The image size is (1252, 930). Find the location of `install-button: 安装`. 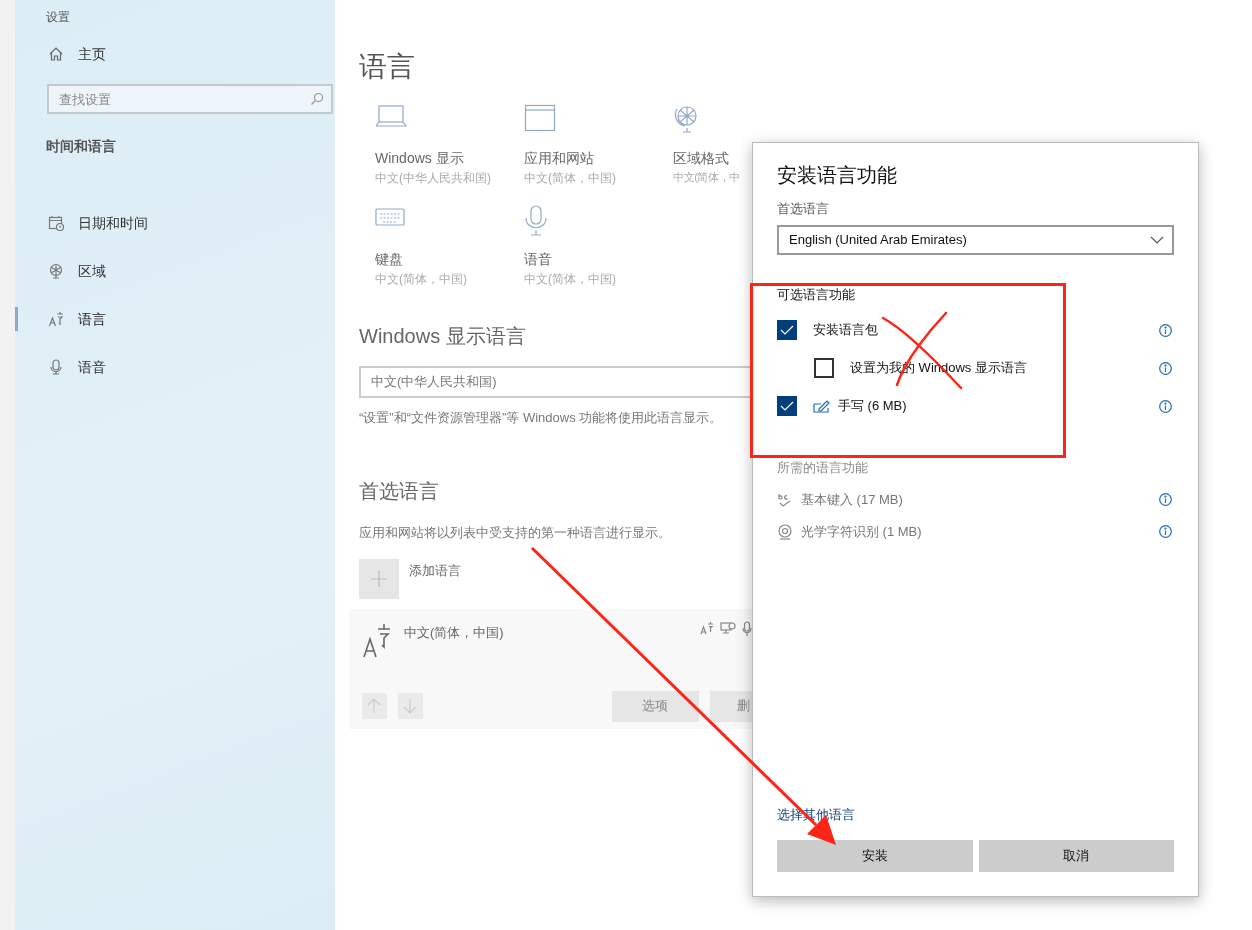

install-button: 安装 is located at coordinates (875, 856).